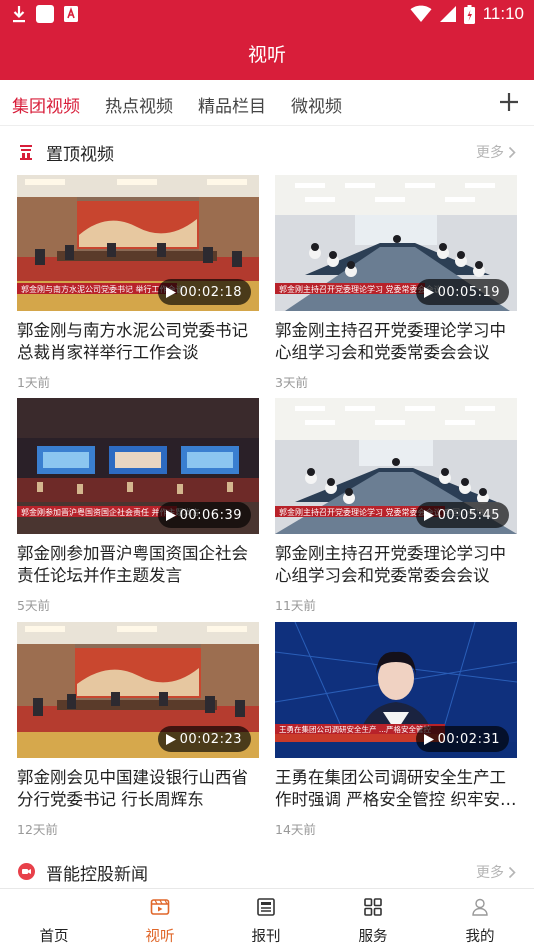 Image resolution: width=534 pixels, height=950 pixels. I want to click on duration-badge: 00:02:18, so click(204, 292).